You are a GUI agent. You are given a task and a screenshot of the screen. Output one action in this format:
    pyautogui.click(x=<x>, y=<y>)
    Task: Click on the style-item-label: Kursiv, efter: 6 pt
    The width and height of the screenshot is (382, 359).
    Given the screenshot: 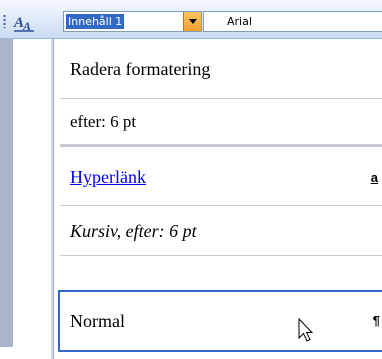 What is the action you would take?
    pyautogui.click(x=133, y=231)
    